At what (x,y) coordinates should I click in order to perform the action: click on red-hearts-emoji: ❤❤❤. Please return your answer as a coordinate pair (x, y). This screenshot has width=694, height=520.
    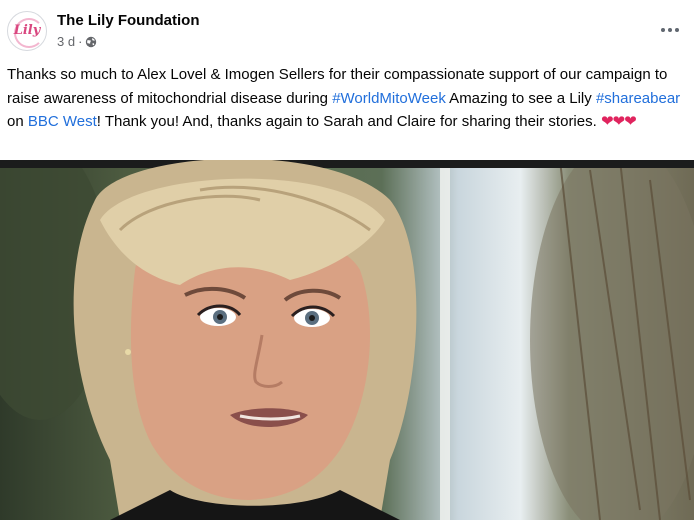
    Looking at the image, I should click on (618, 121).